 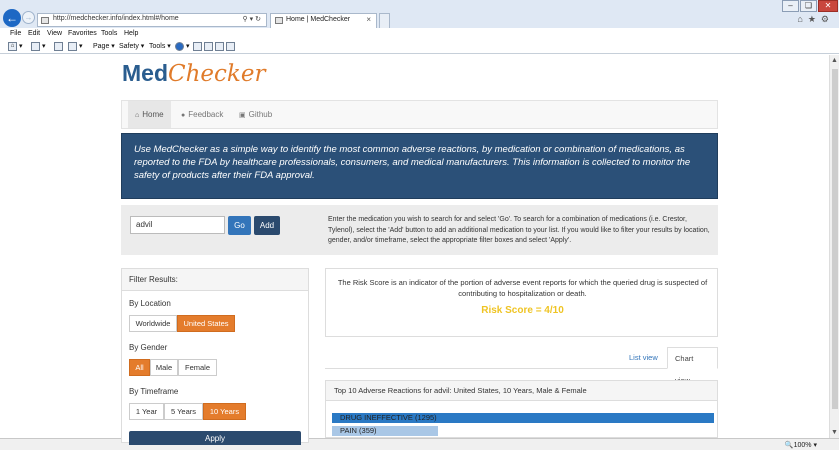 What do you see at coordinates (197, 367) in the screenshot?
I see `gender-female: Female` at bounding box center [197, 367].